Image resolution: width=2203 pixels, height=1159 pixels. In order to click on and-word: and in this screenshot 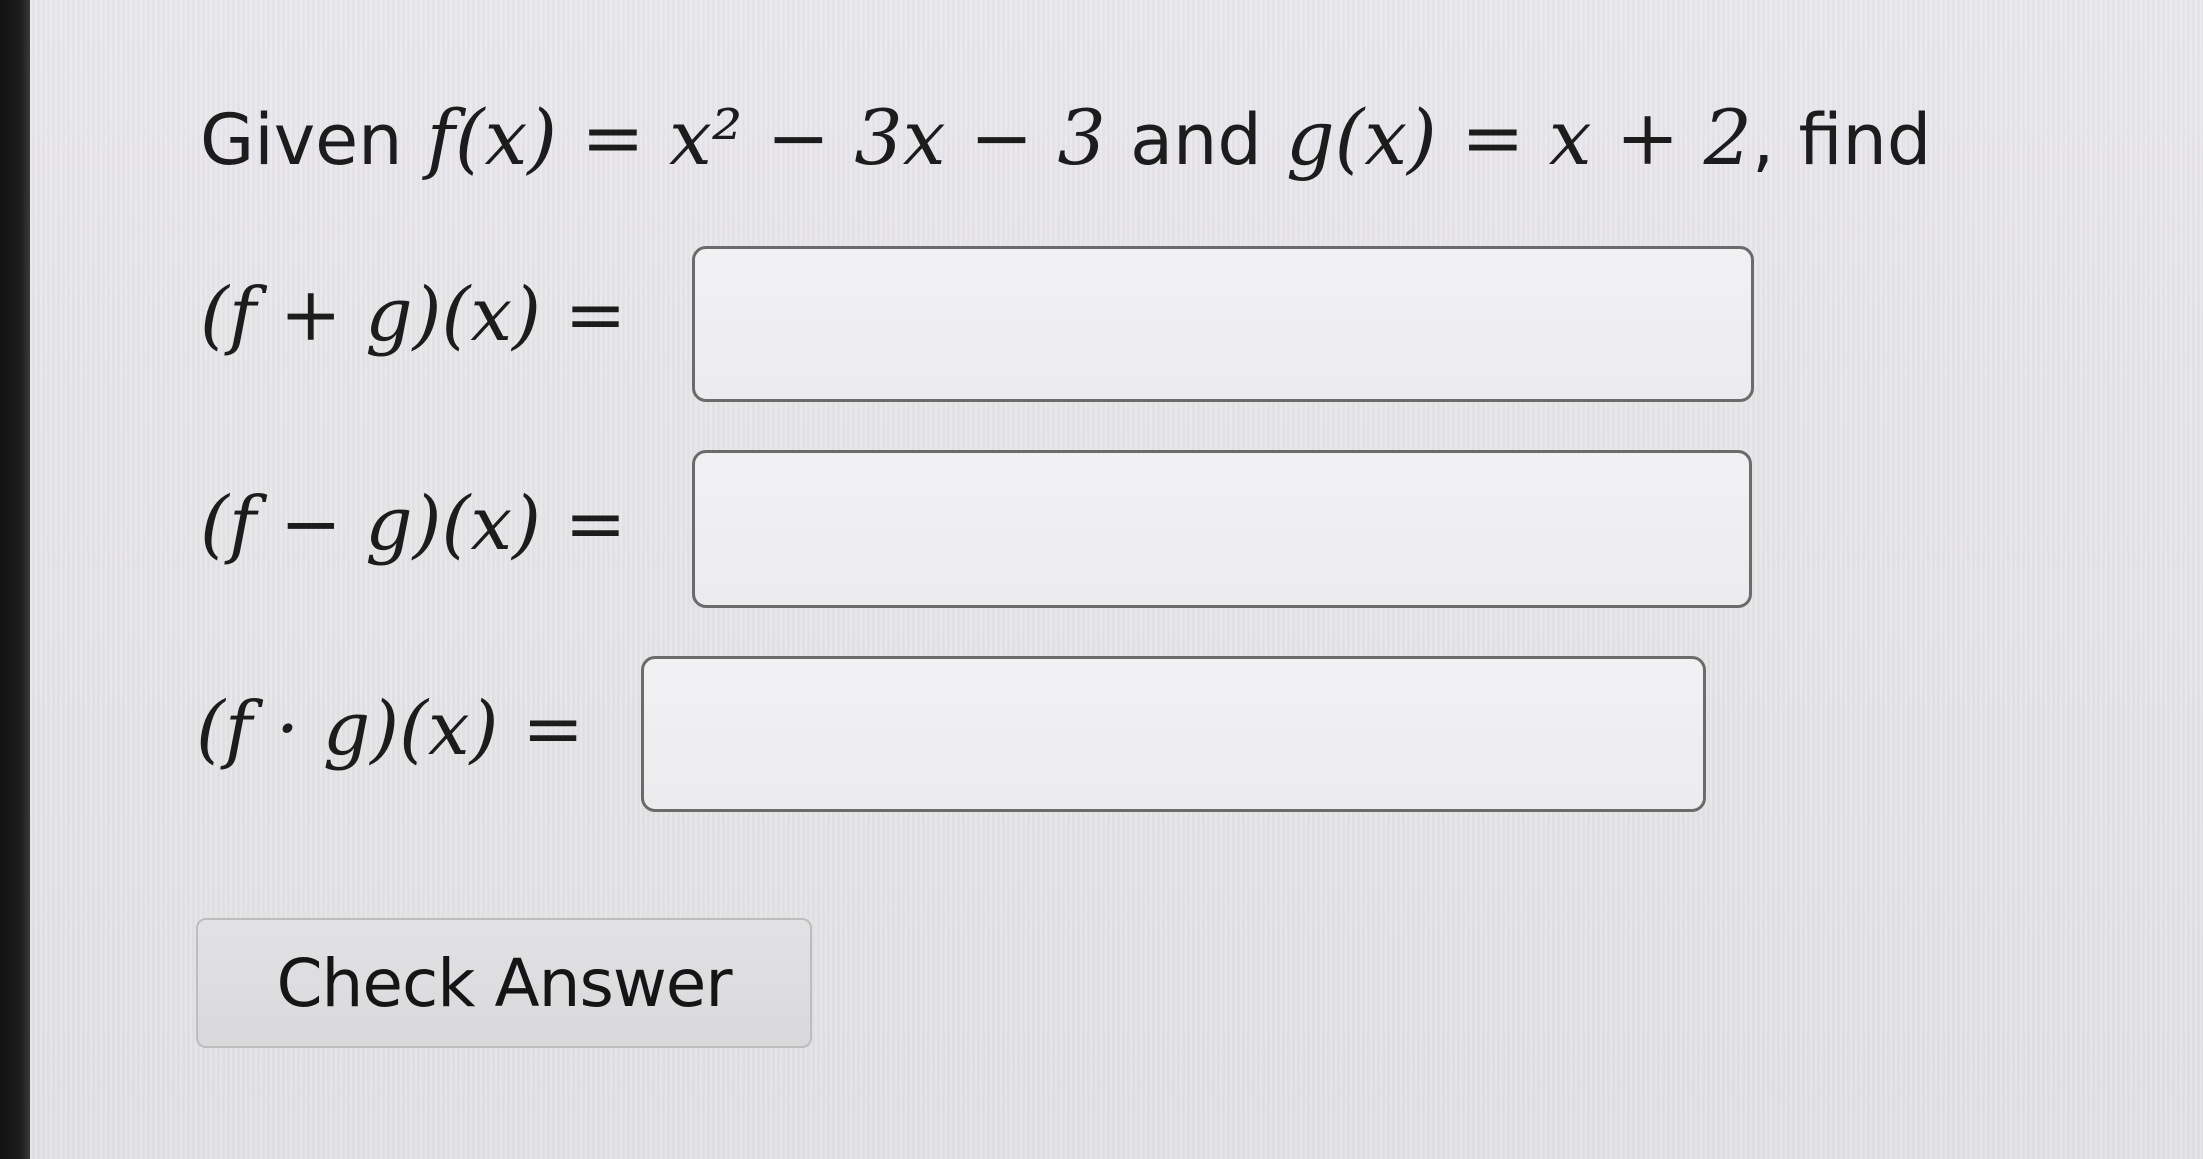, I will do `click(1196, 140)`.